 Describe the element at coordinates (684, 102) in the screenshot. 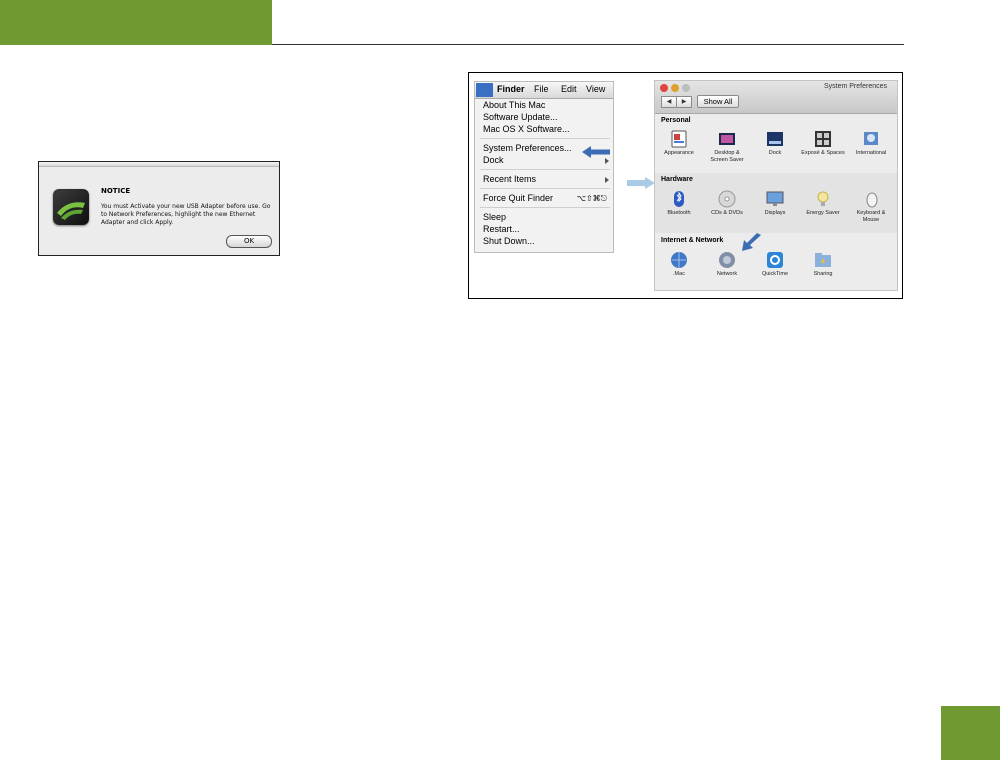

I see `forward-button: ▶` at that location.